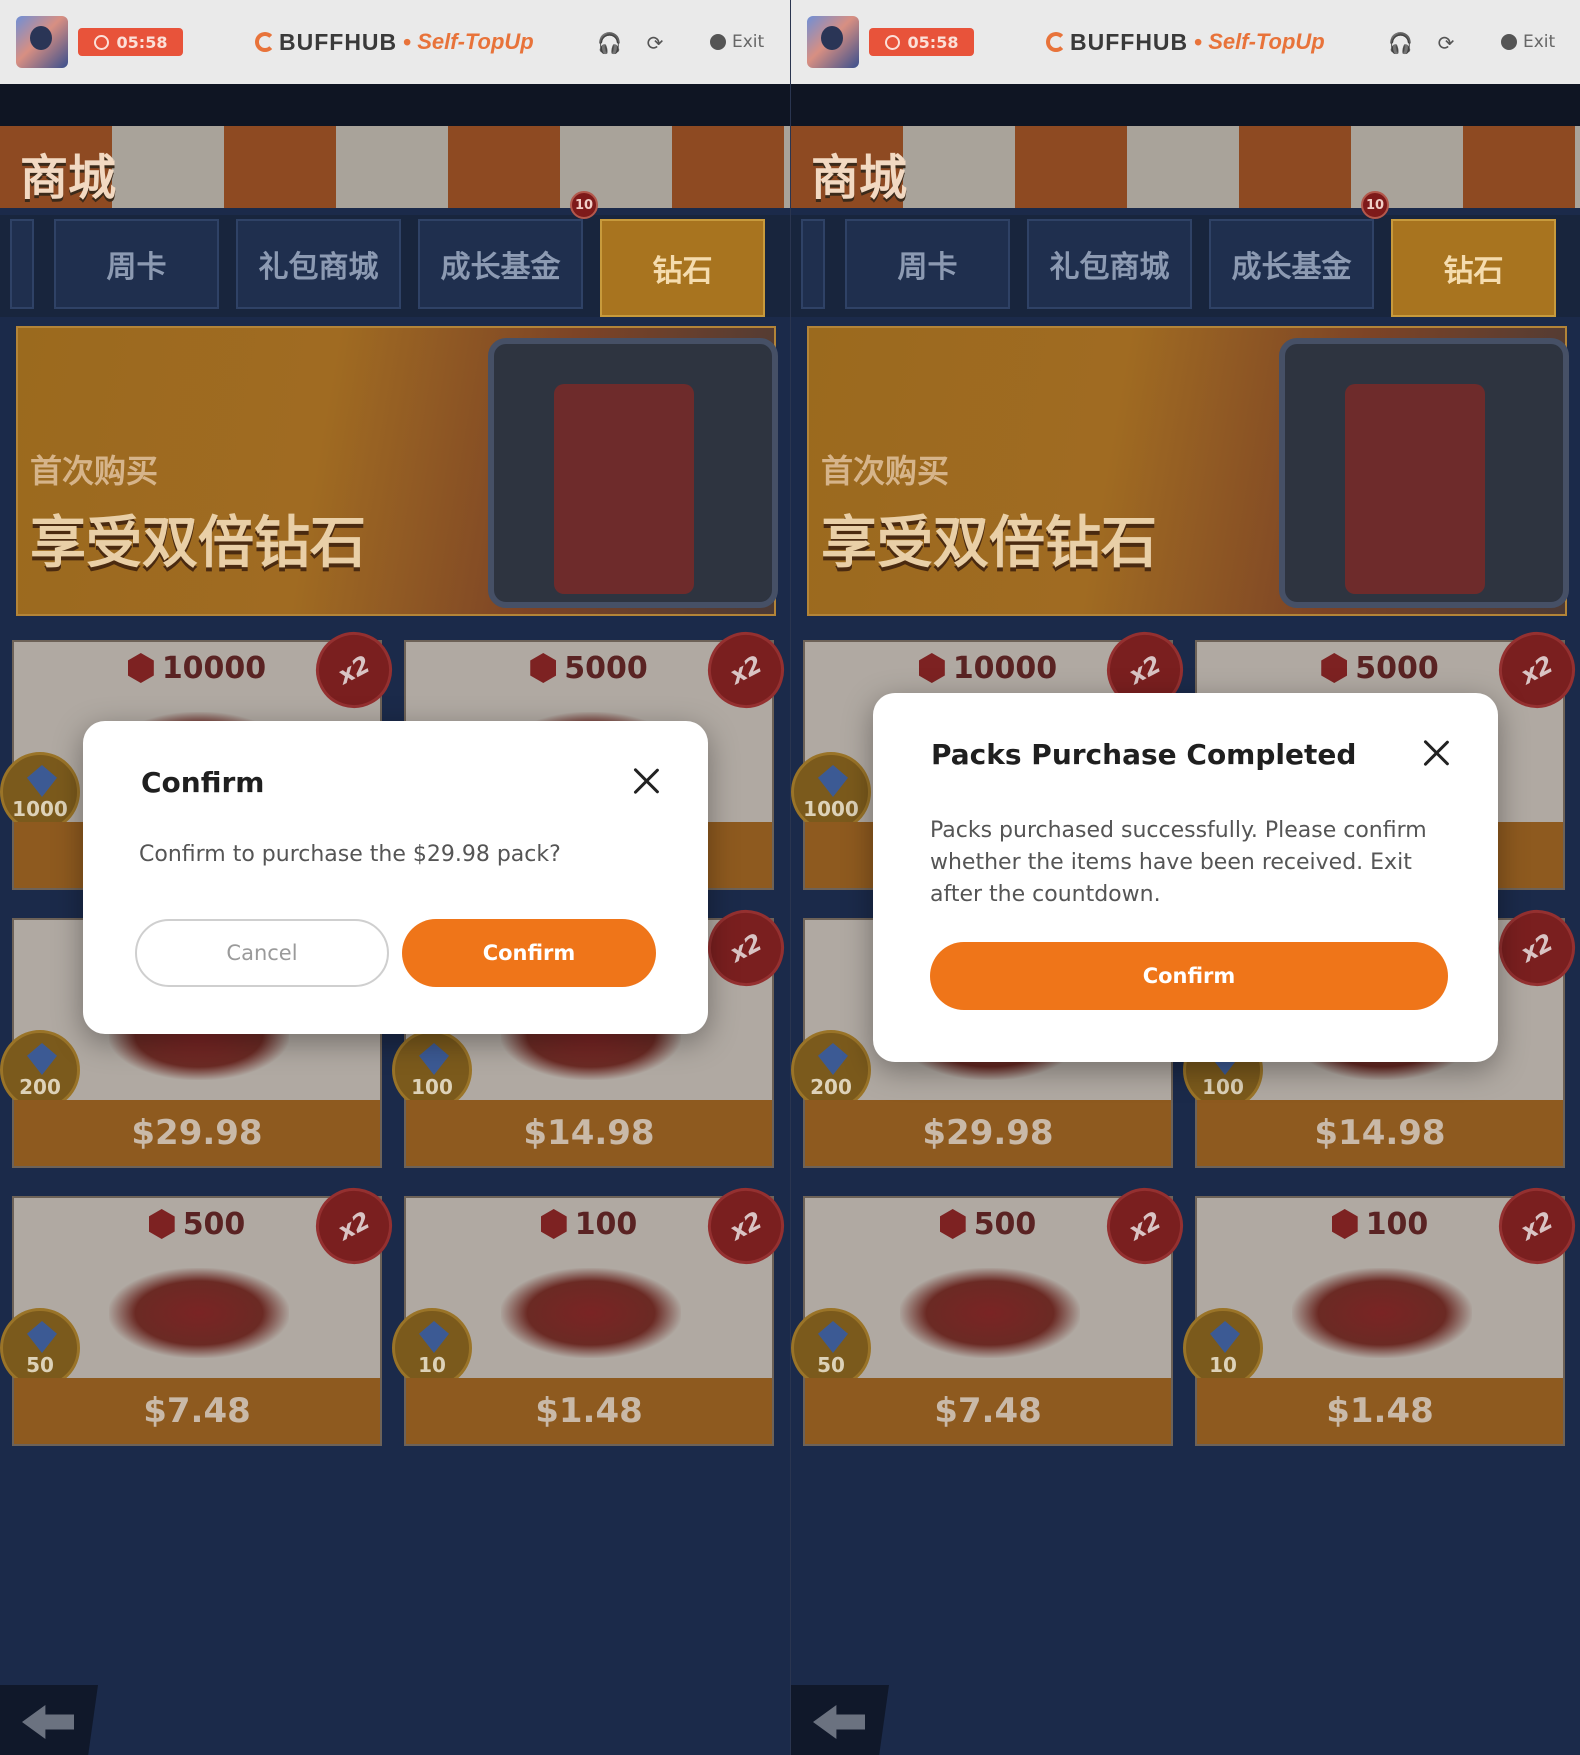 Image resolution: width=1580 pixels, height=1755 pixels. Describe the element at coordinates (885, 471) in the screenshot. I see `banner-subtitle: 首次购买` at that location.